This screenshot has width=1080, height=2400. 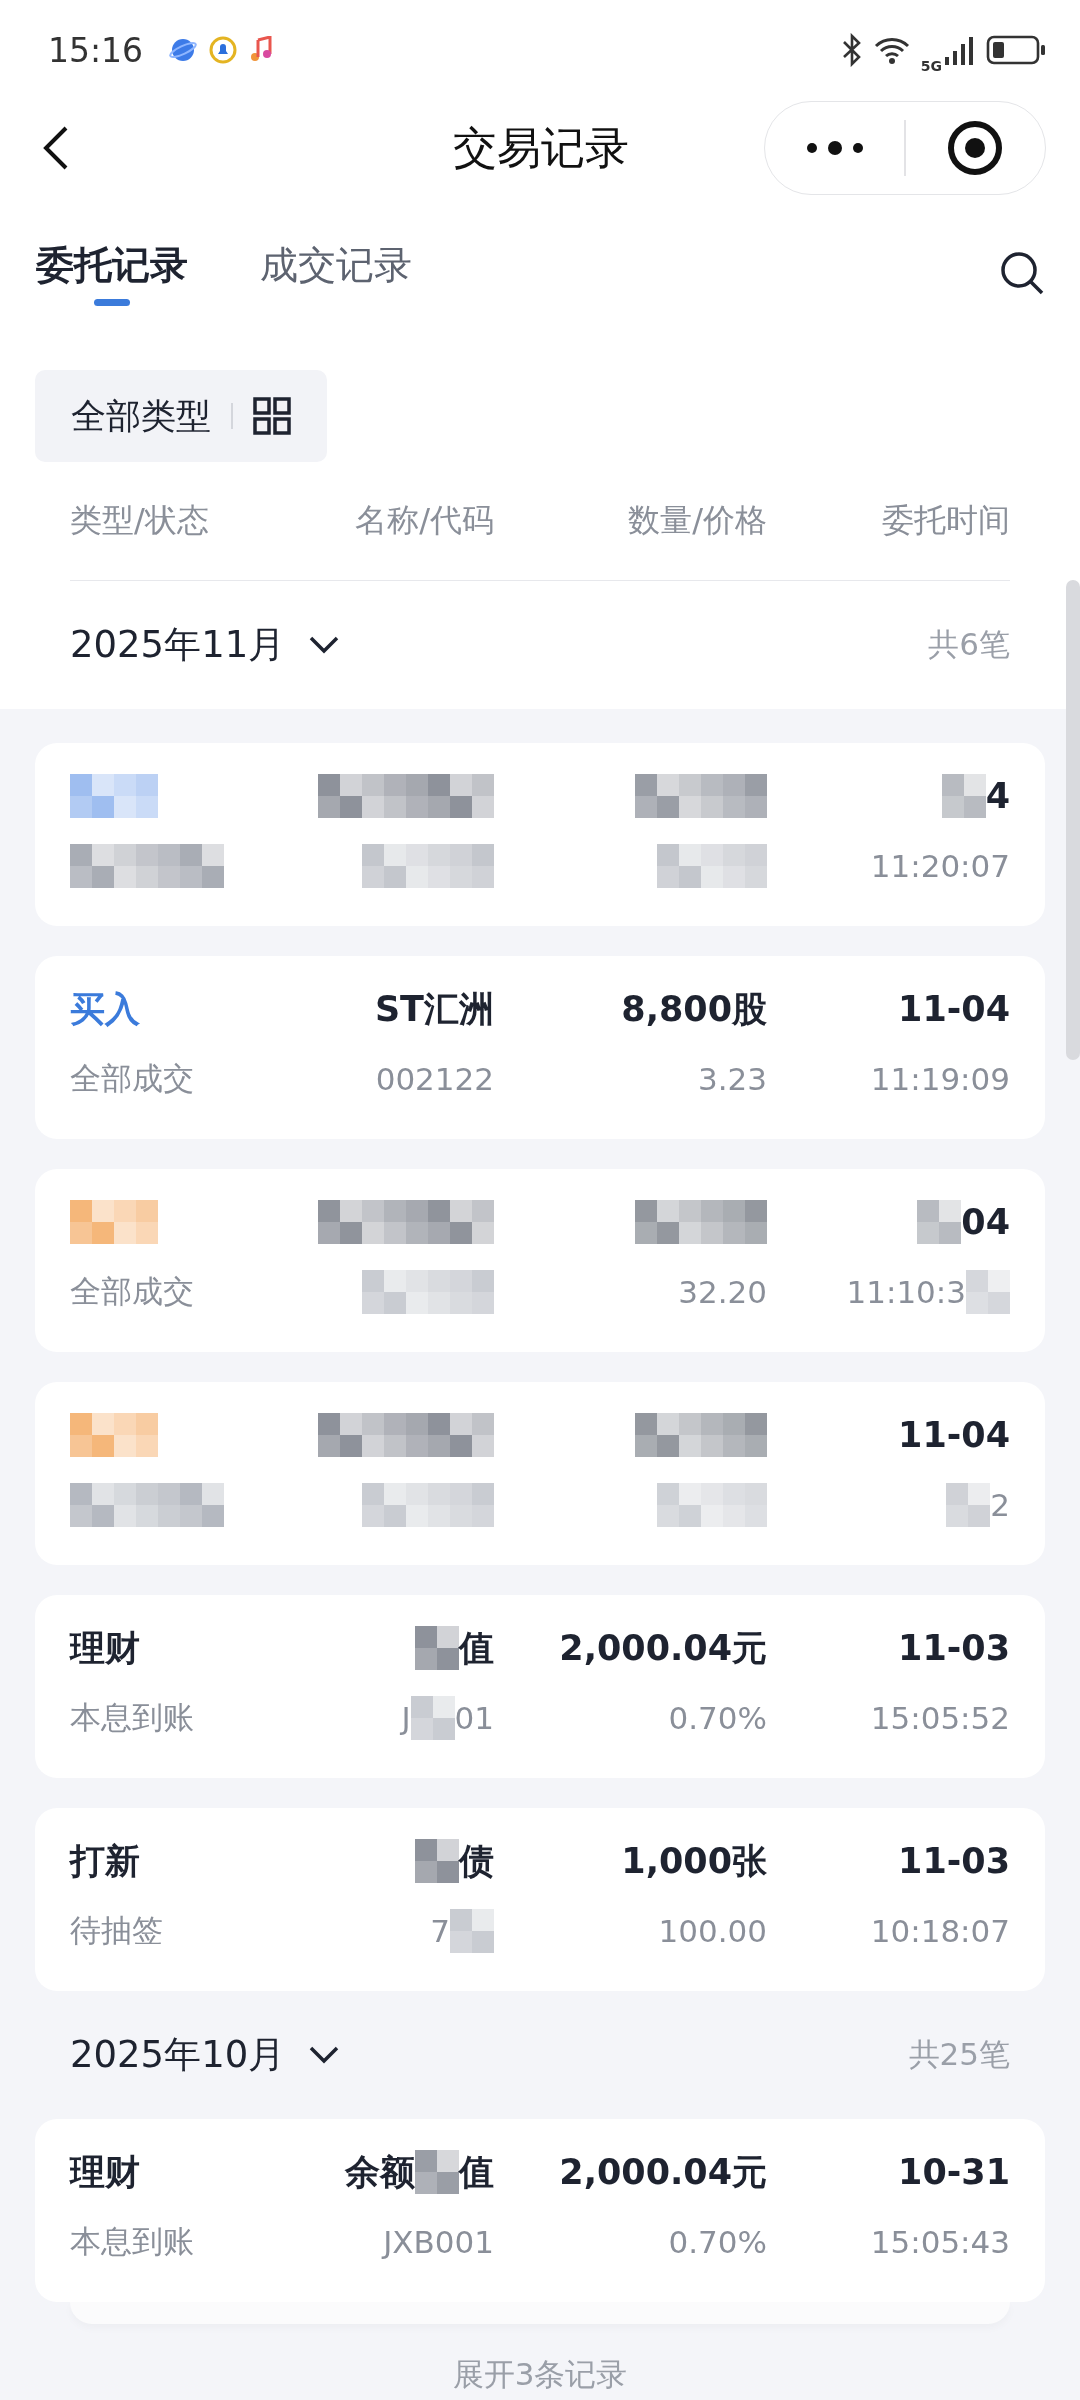 What do you see at coordinates (424, 520) in the screenshot?
I see `column-header: 名称/代码` at bounding box center [424, 520].